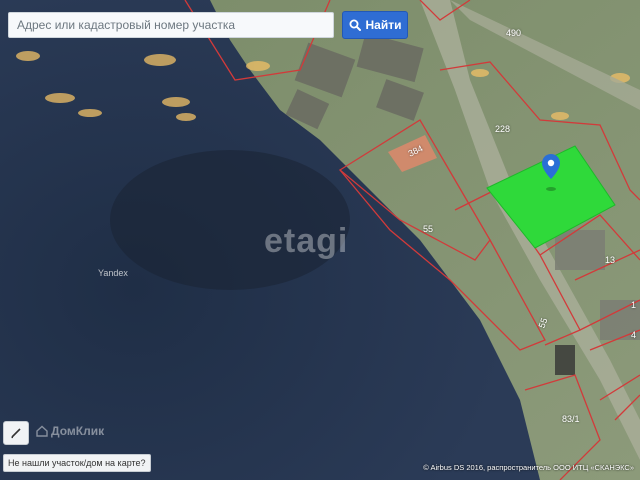  What do you see at coordinates (230, 220) in the screenshot?
I see `water-shadow` at bounding box center [230, 220].